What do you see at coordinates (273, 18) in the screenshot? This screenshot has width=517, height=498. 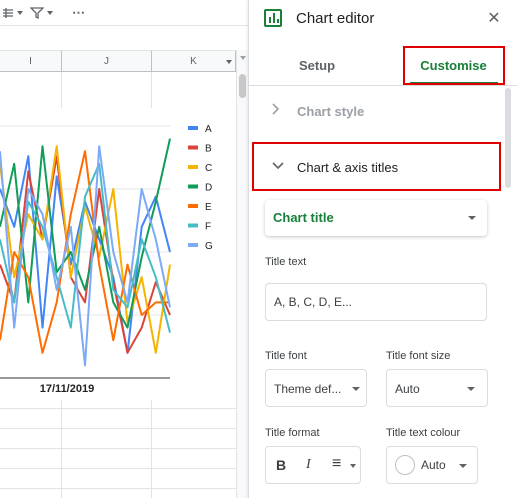 I see `chart-icon` at bounding box center [273, 18].